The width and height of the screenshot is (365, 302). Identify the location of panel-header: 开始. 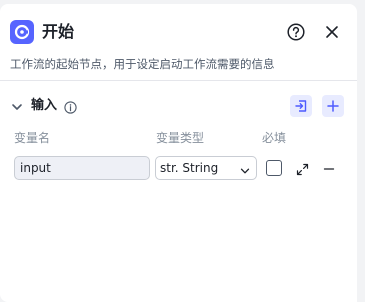
(180, 32).